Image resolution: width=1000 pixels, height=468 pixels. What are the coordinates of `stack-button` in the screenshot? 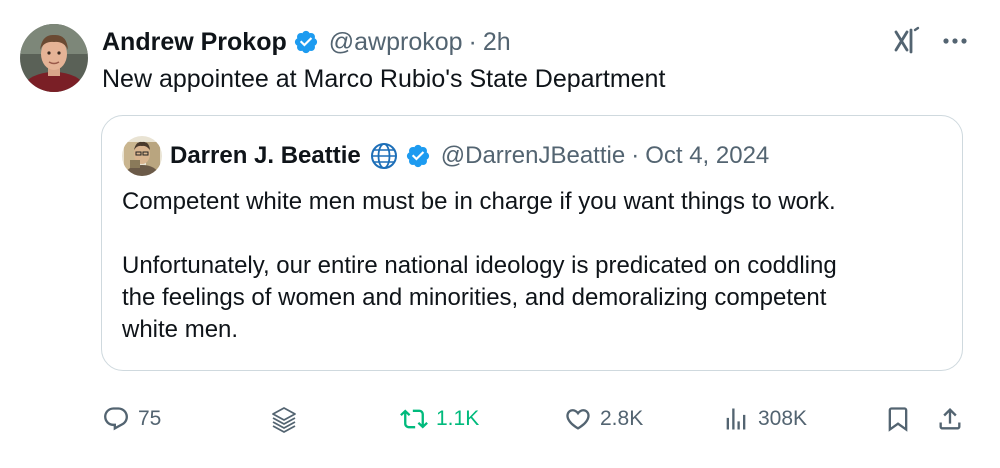 It's located at (284, 419).